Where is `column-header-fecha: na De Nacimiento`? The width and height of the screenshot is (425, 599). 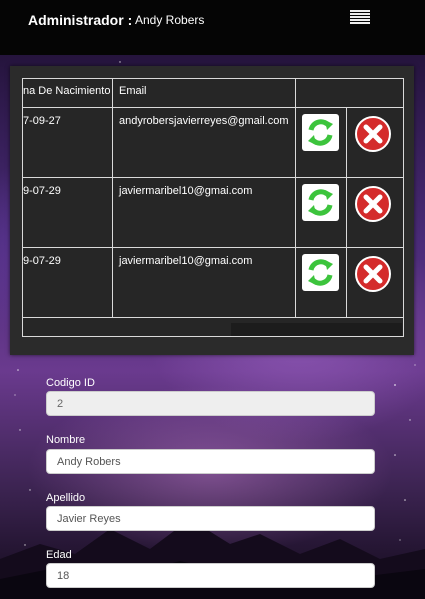 column-header-fecha: na De Nacimiento is located at coordinates (66, 91).